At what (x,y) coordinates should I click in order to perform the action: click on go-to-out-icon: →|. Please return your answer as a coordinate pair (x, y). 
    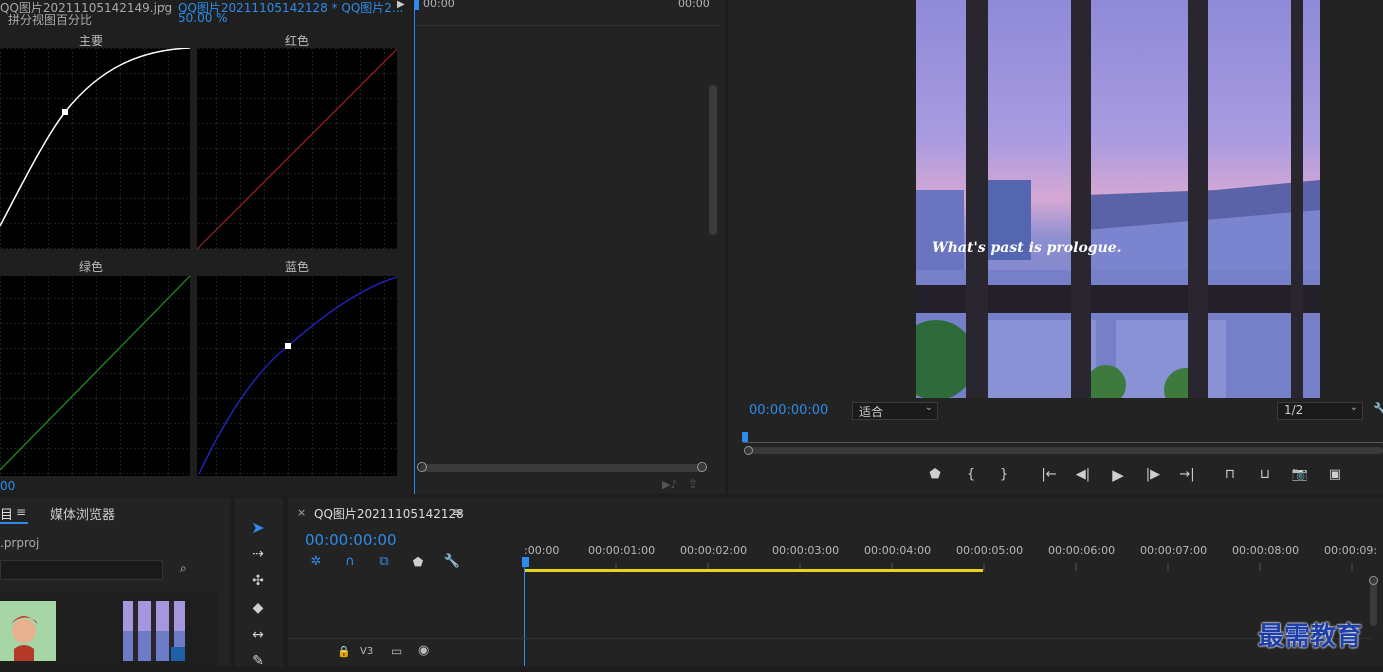
    Looking at the image, I should click on (1187, 475).